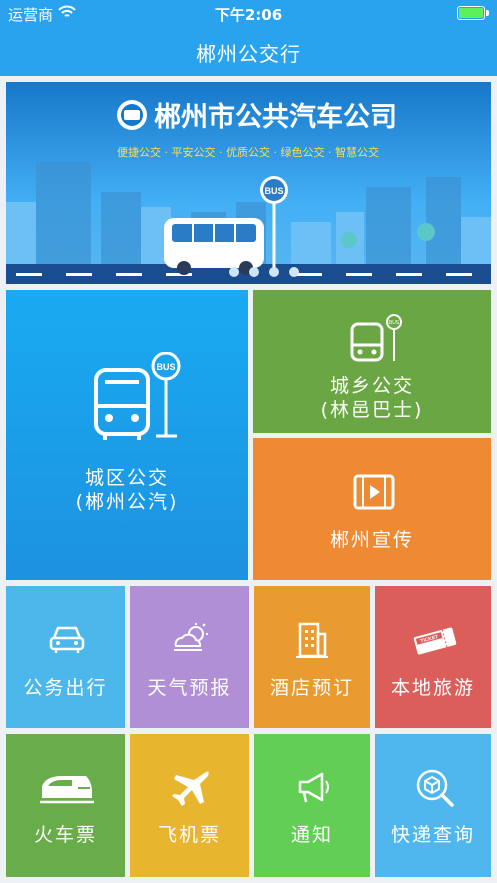 The width and height of the screenshot is (497, 883). What do you see at coordinates (248, 54) in the screenshot?
I see `page-title: 郴州公交行` at bounding box center [248, 54].